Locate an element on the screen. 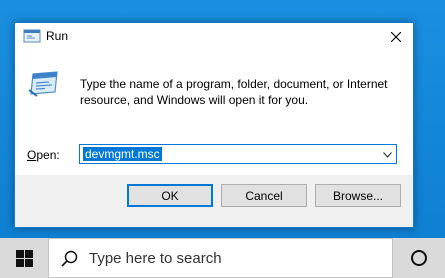 This screenshot has height=278, width=445. open-combobox: devmgmt.msc is located at coordinates (238, 154).